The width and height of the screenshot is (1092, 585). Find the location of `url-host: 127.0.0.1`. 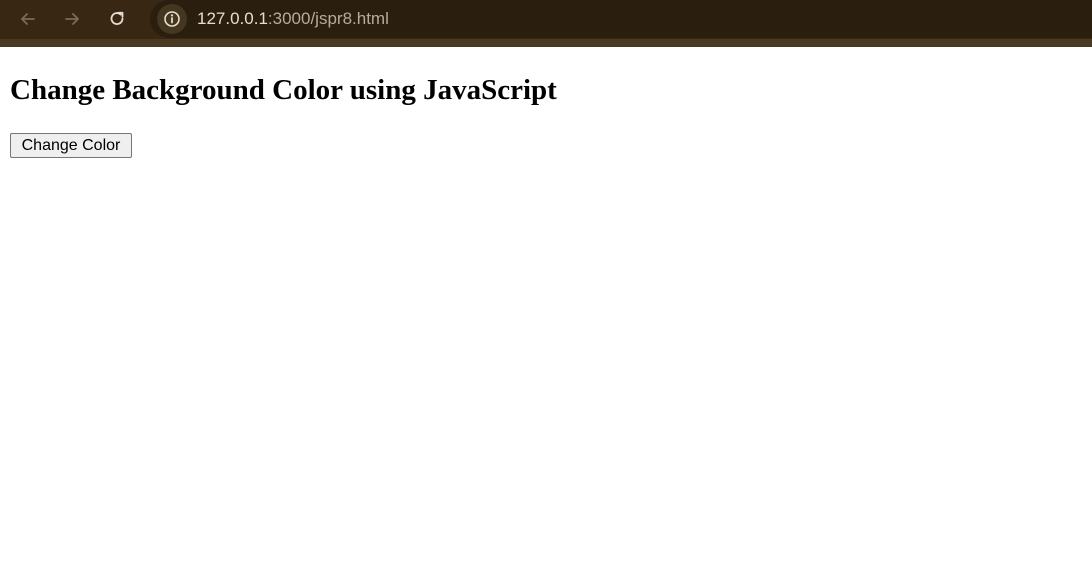

url-host: 127.0.0.1 is located at coordinates (232, 18).